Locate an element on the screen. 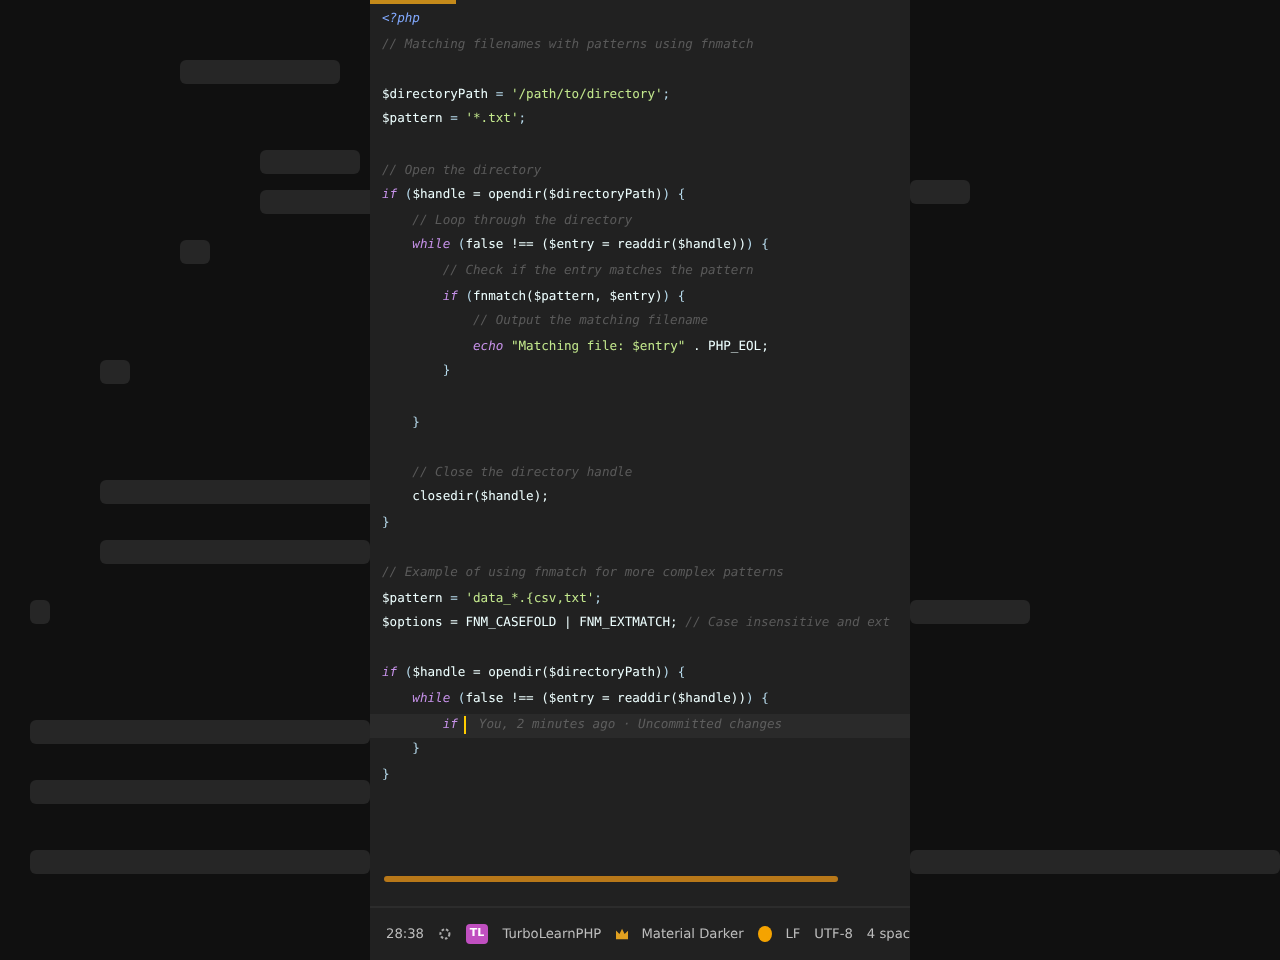  crown-icon is located at coordinates (621, 934).